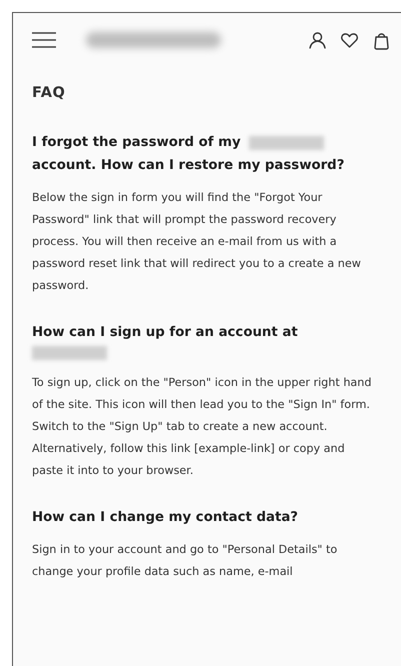  I want to click on bag-icon, so click(381, 40).